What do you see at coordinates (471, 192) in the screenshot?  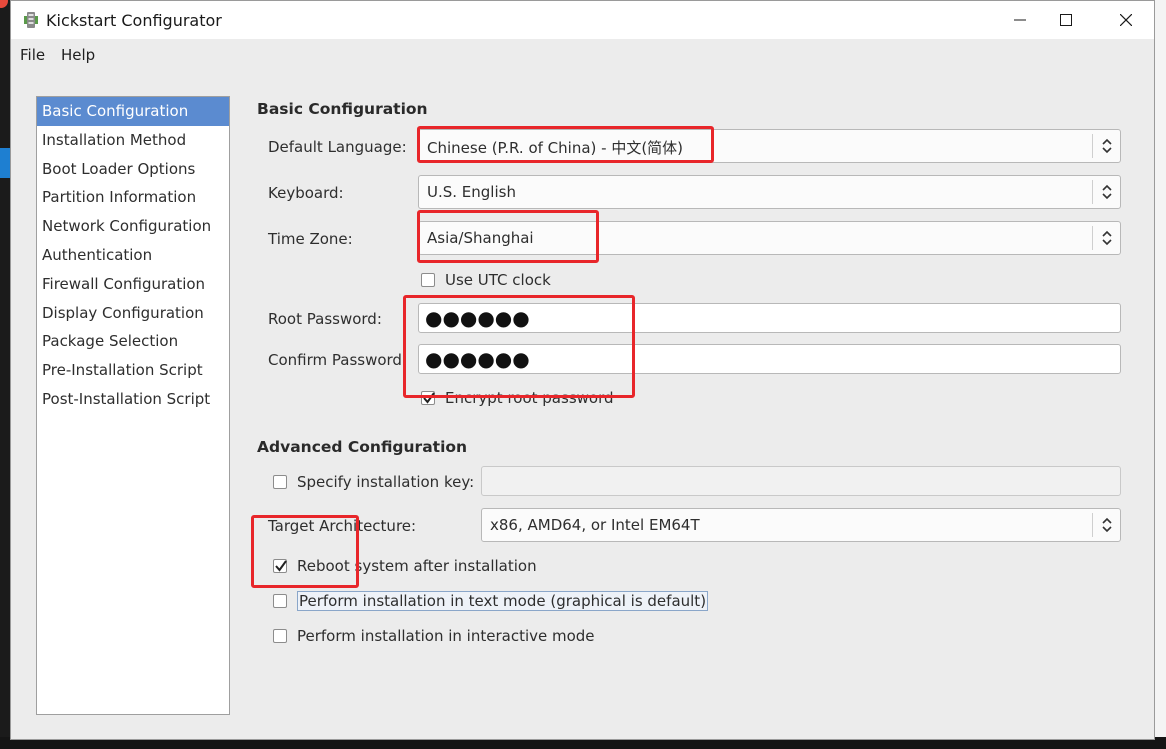 I see `keyboard-value: U.S. English` at bounding box center [471, 192].